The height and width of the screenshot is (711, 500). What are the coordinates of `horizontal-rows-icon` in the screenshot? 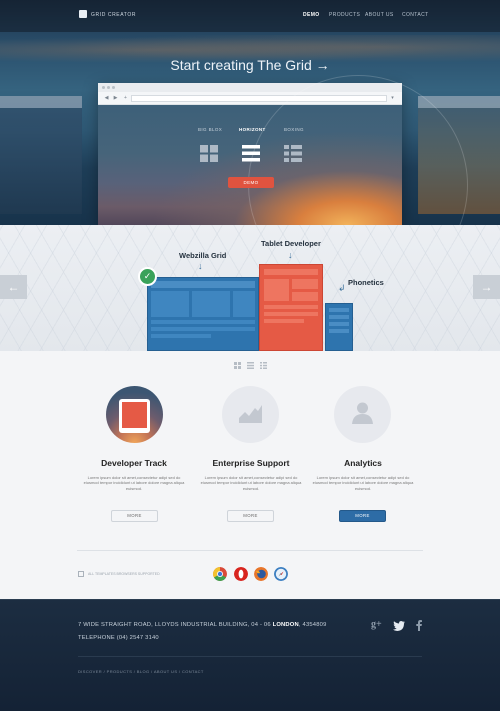 It's located at (251, 153).